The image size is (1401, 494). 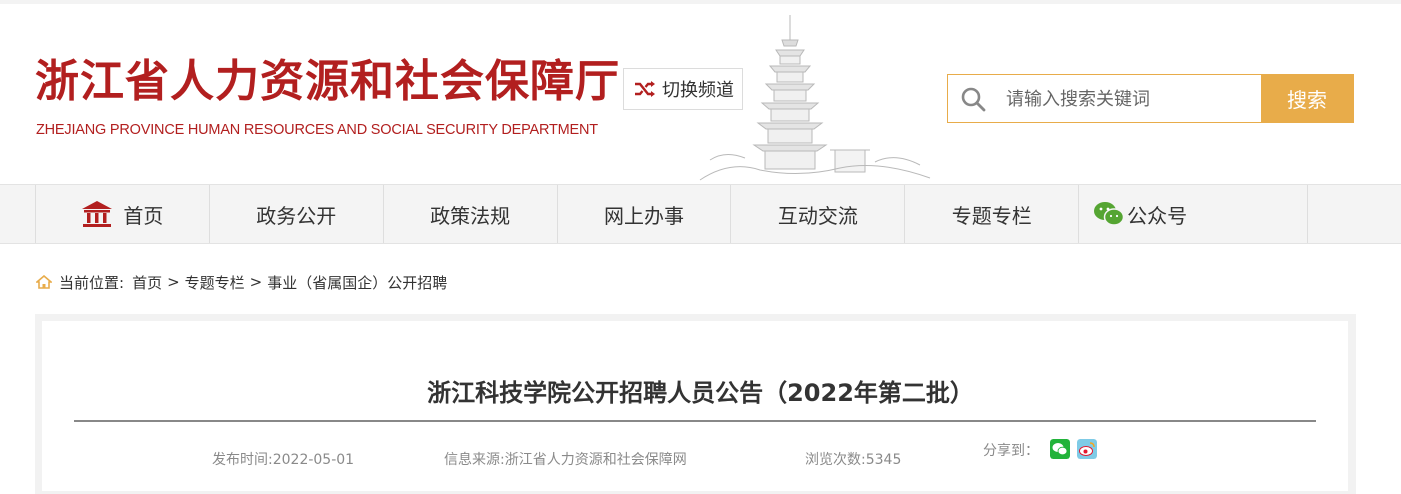 I want to click on nav-label: 专题专栏, so click(x=991, y=215).